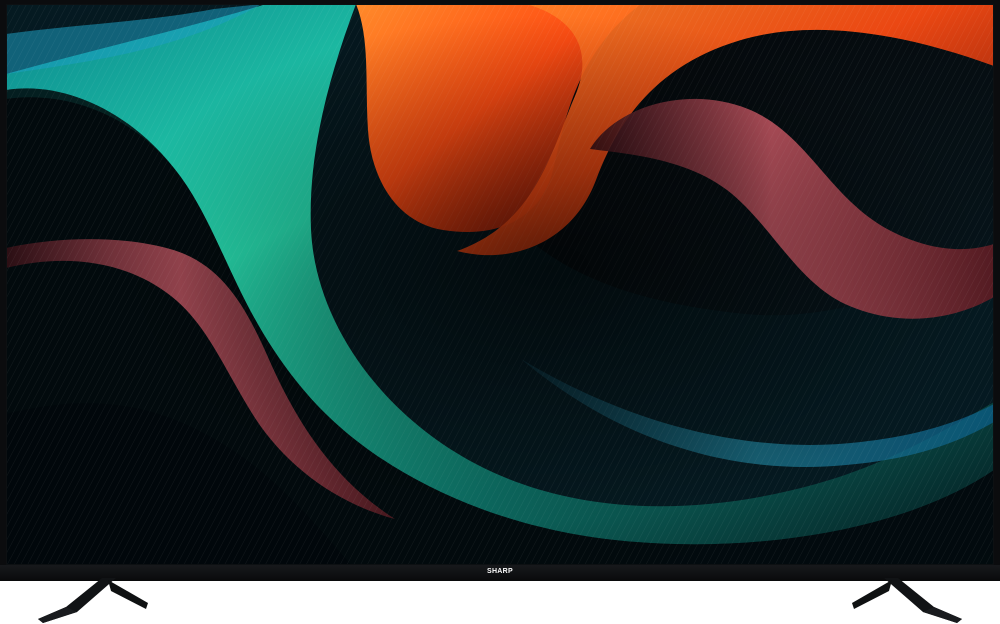 Image resolution: width=1000 pixels, height=624 pixels. I want to click on right-stand-leg, so click(907, 601).